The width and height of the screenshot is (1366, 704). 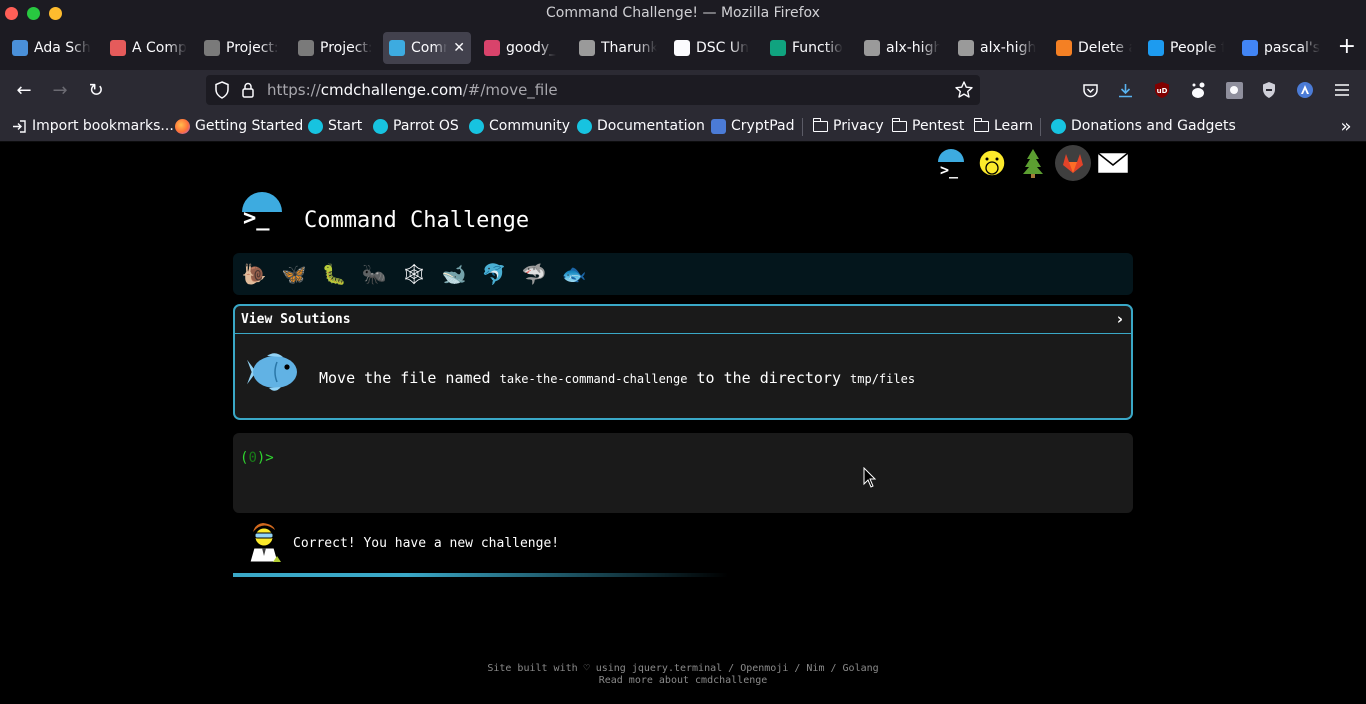 I want to click on mouse-cursor-icon, so click(x=870, y=477).